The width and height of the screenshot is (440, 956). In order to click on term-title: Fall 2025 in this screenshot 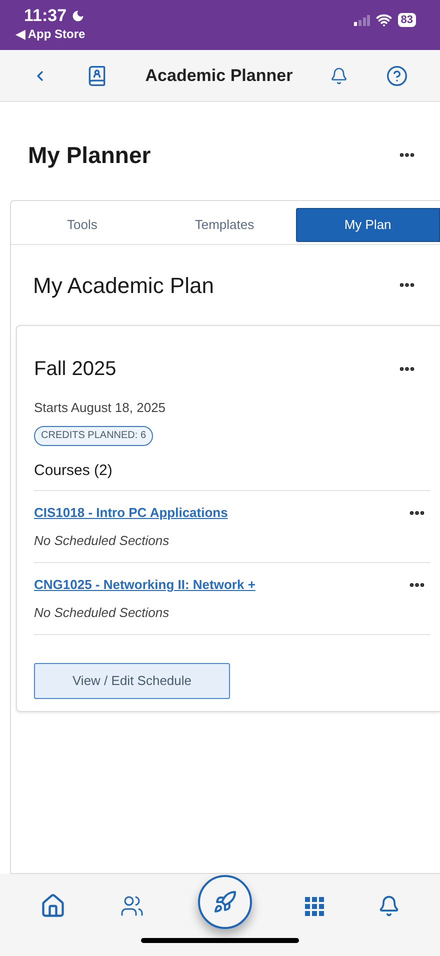, I will do `click(75, 369)`.